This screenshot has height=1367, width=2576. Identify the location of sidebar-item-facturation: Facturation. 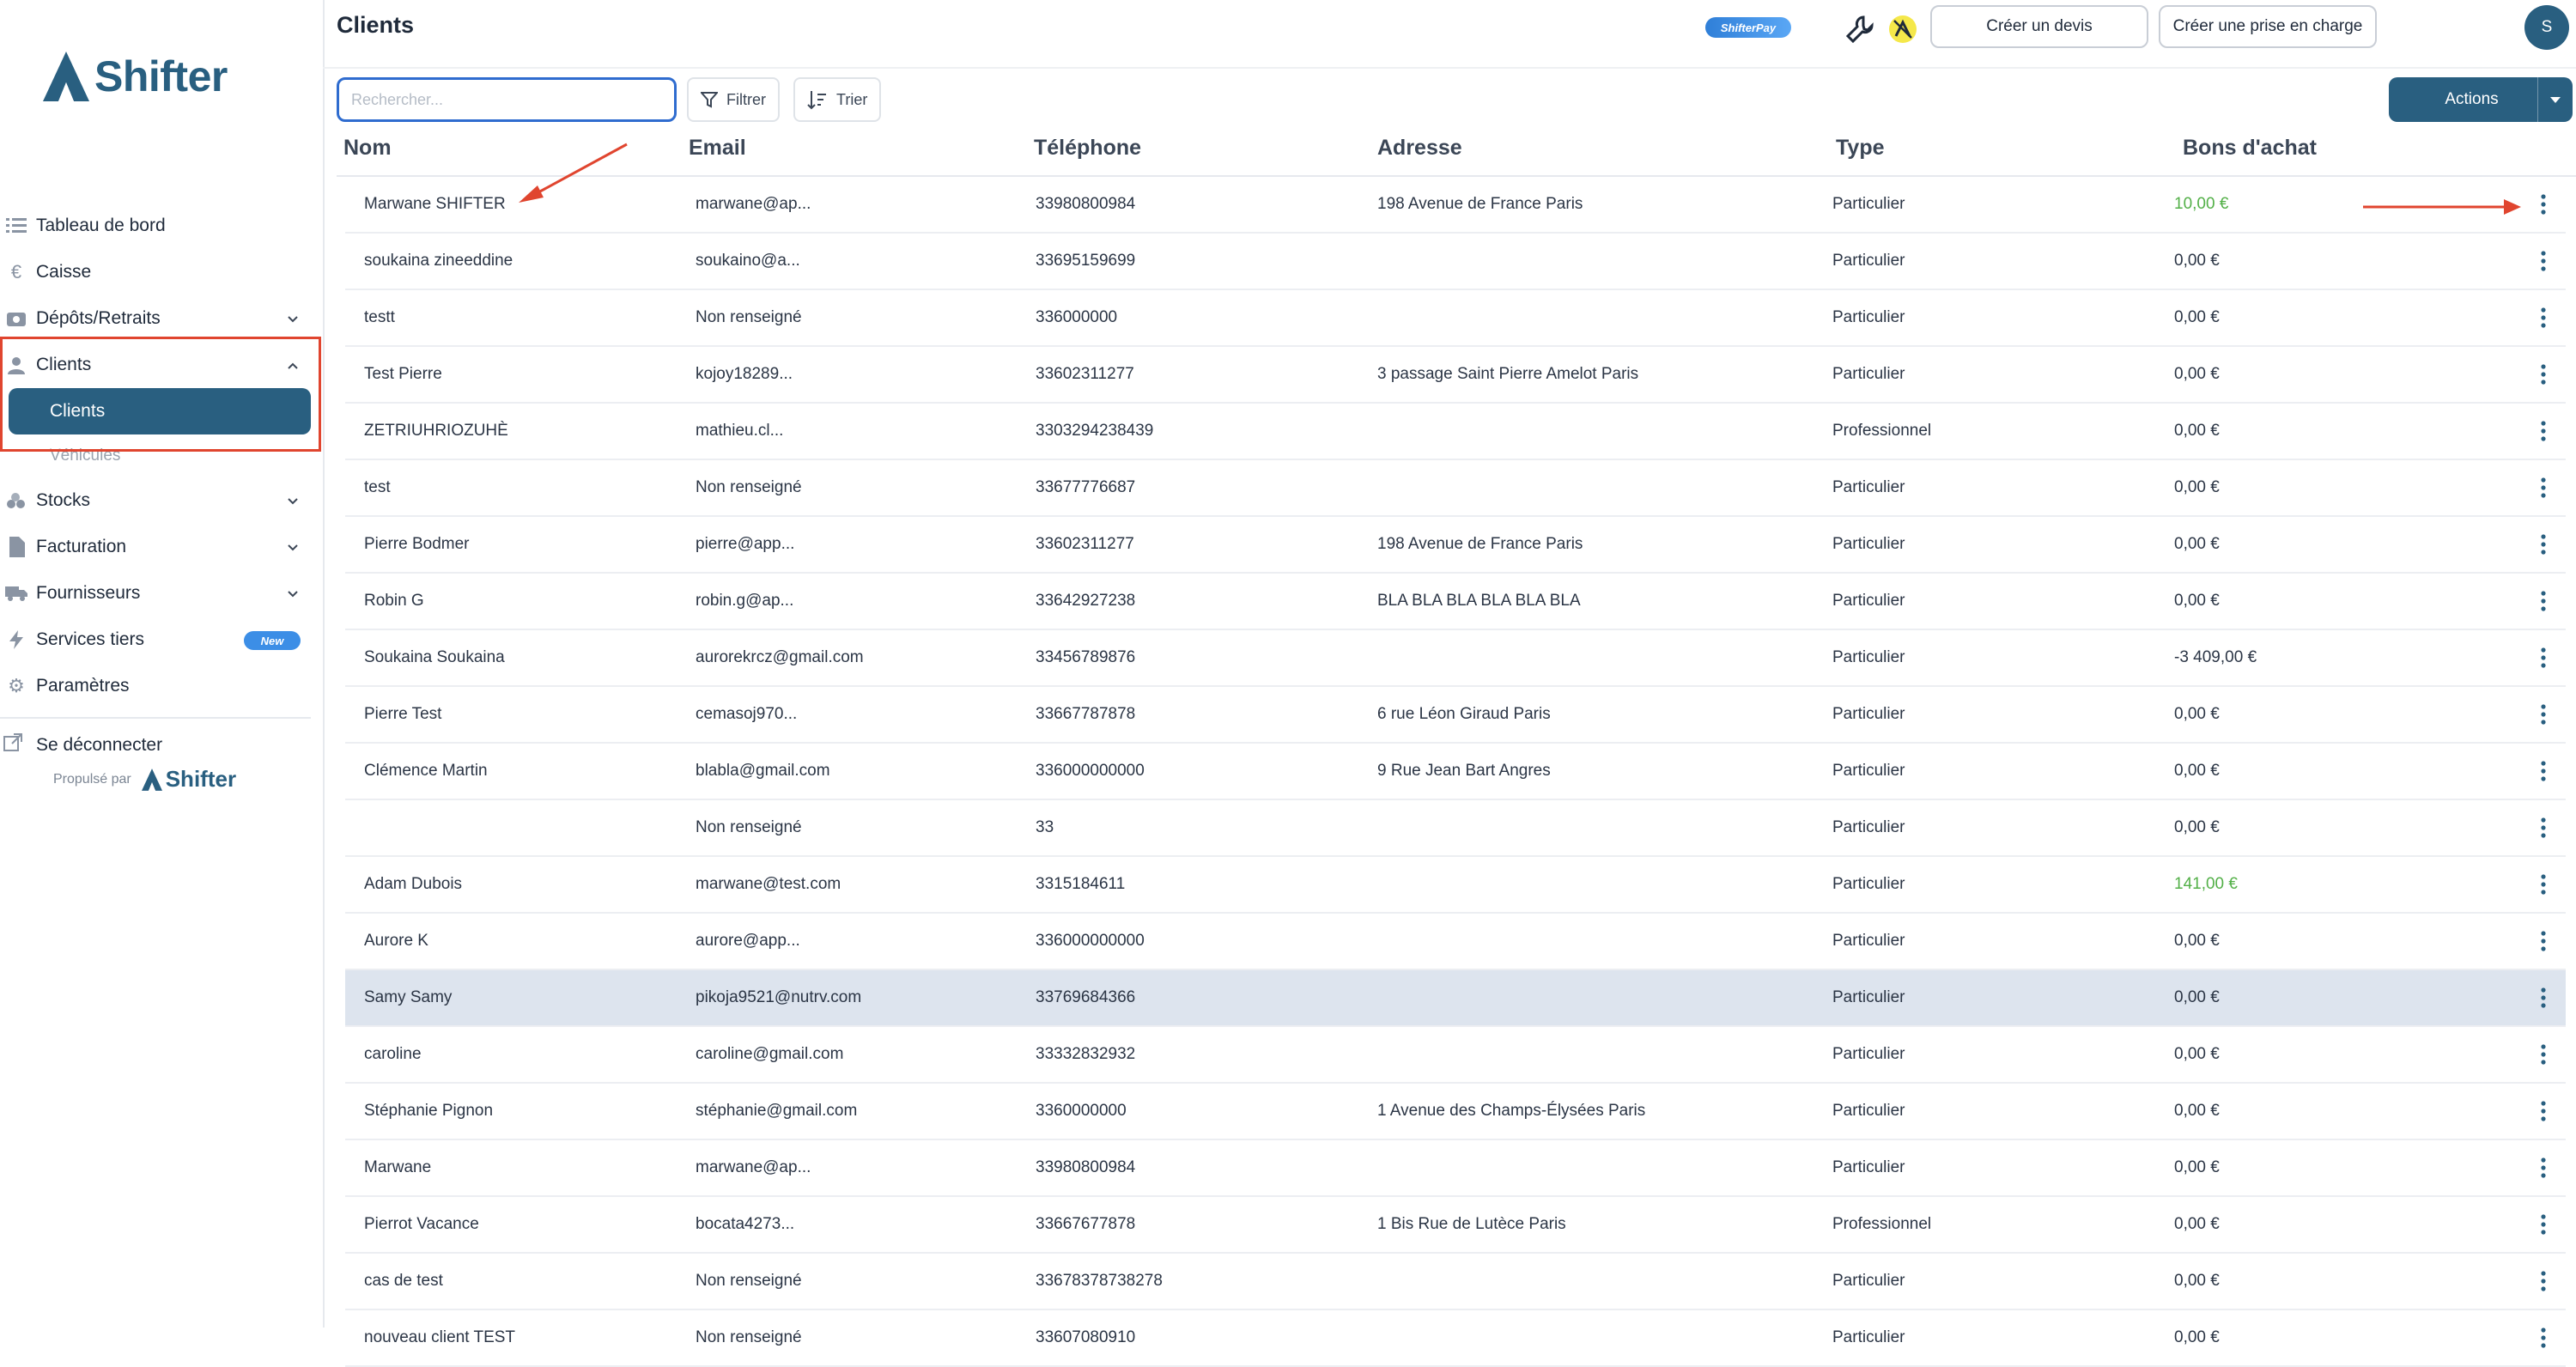
(161, 547).